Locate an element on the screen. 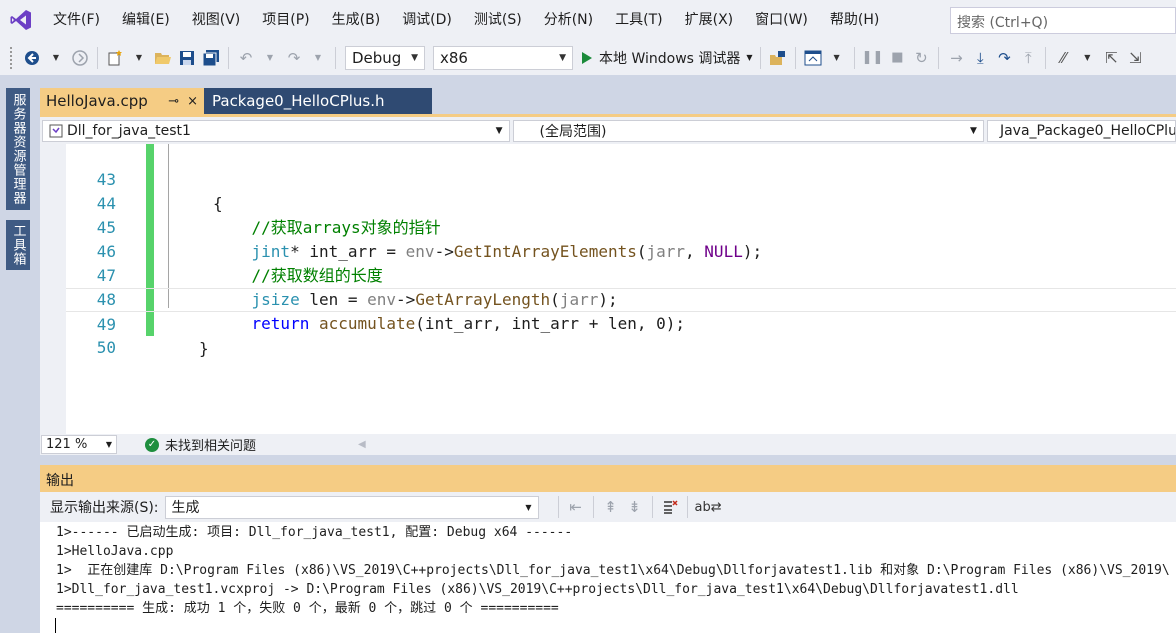  breakpoint-margin is located at coordinates (53, 289).